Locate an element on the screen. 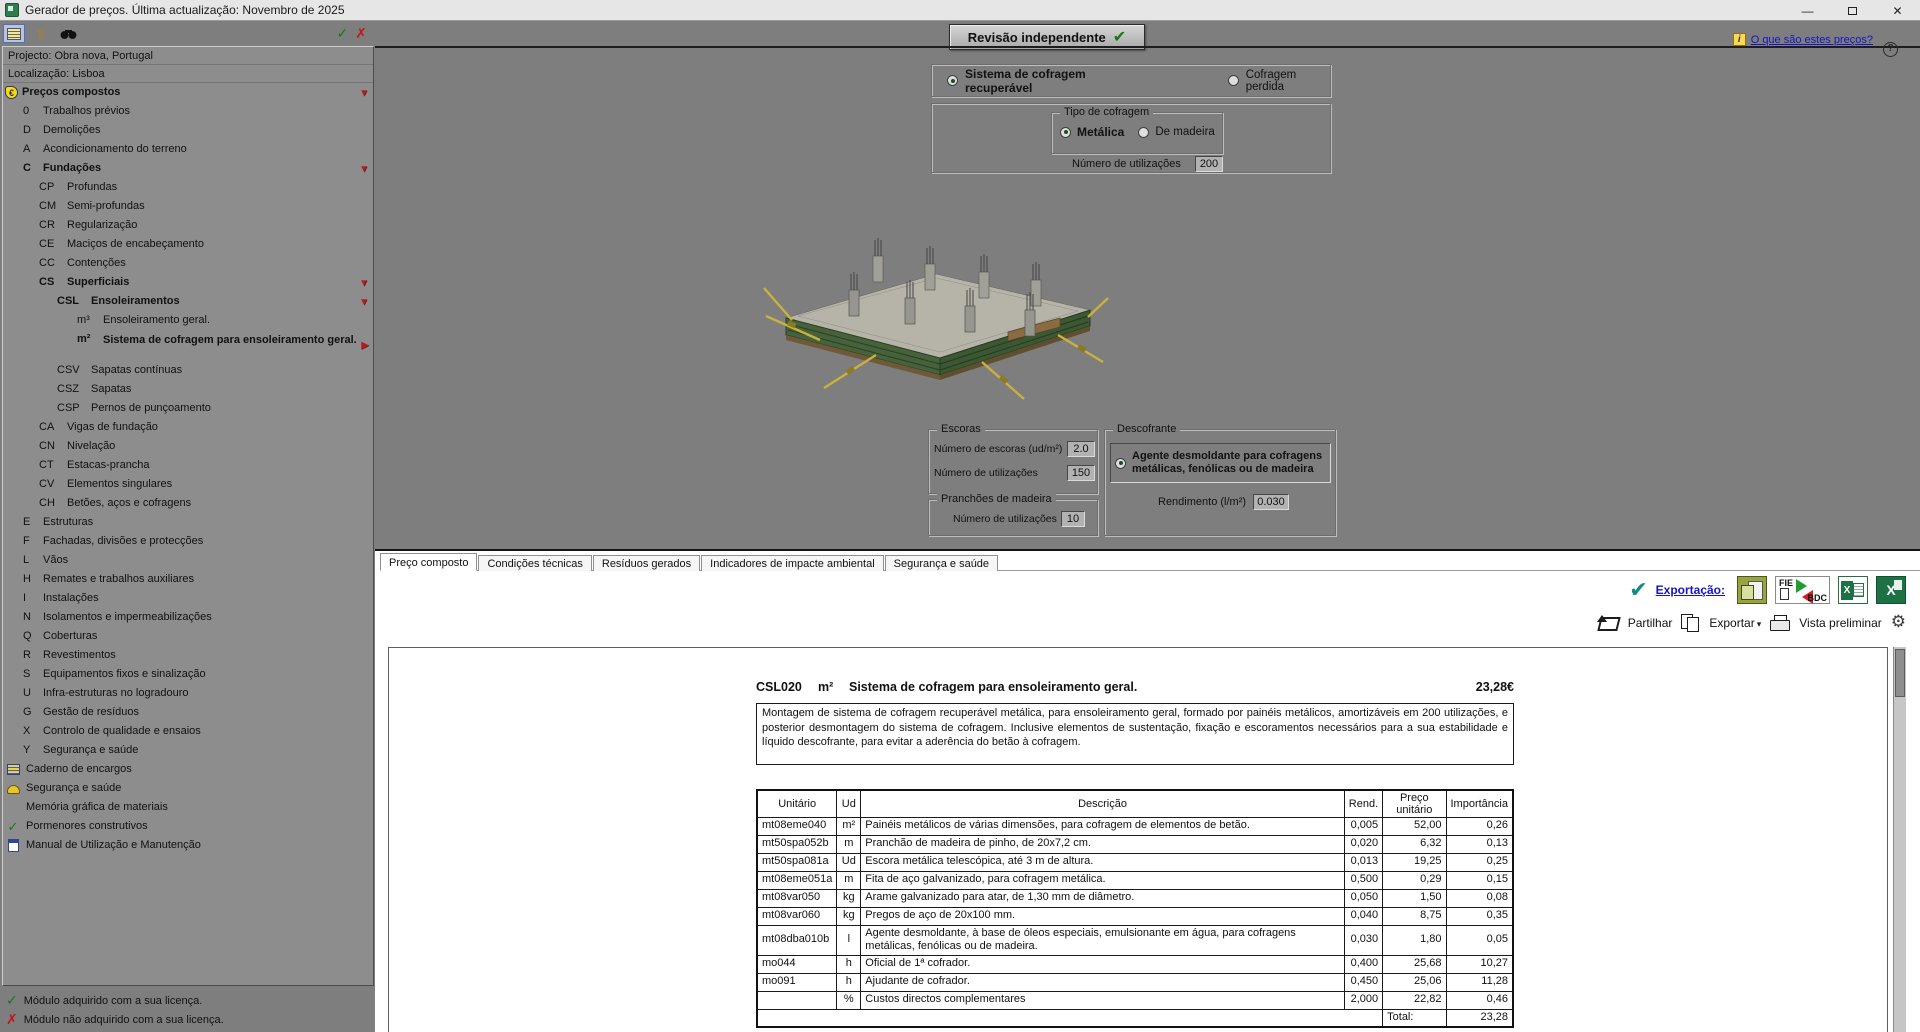 The height and width of the screenshot is (1032, 1920). fiebdc-export-icon: FIE BDC is located at coordinates (1802, 590).